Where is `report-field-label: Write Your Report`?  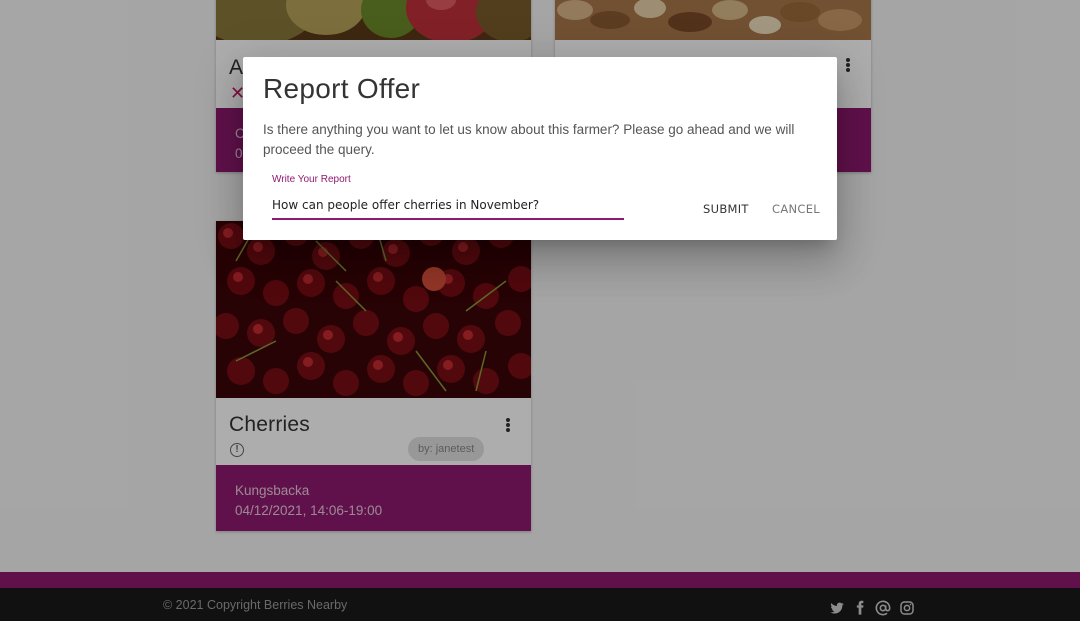
report-field-label: Write Your Report is located at coordinates (311, 179).